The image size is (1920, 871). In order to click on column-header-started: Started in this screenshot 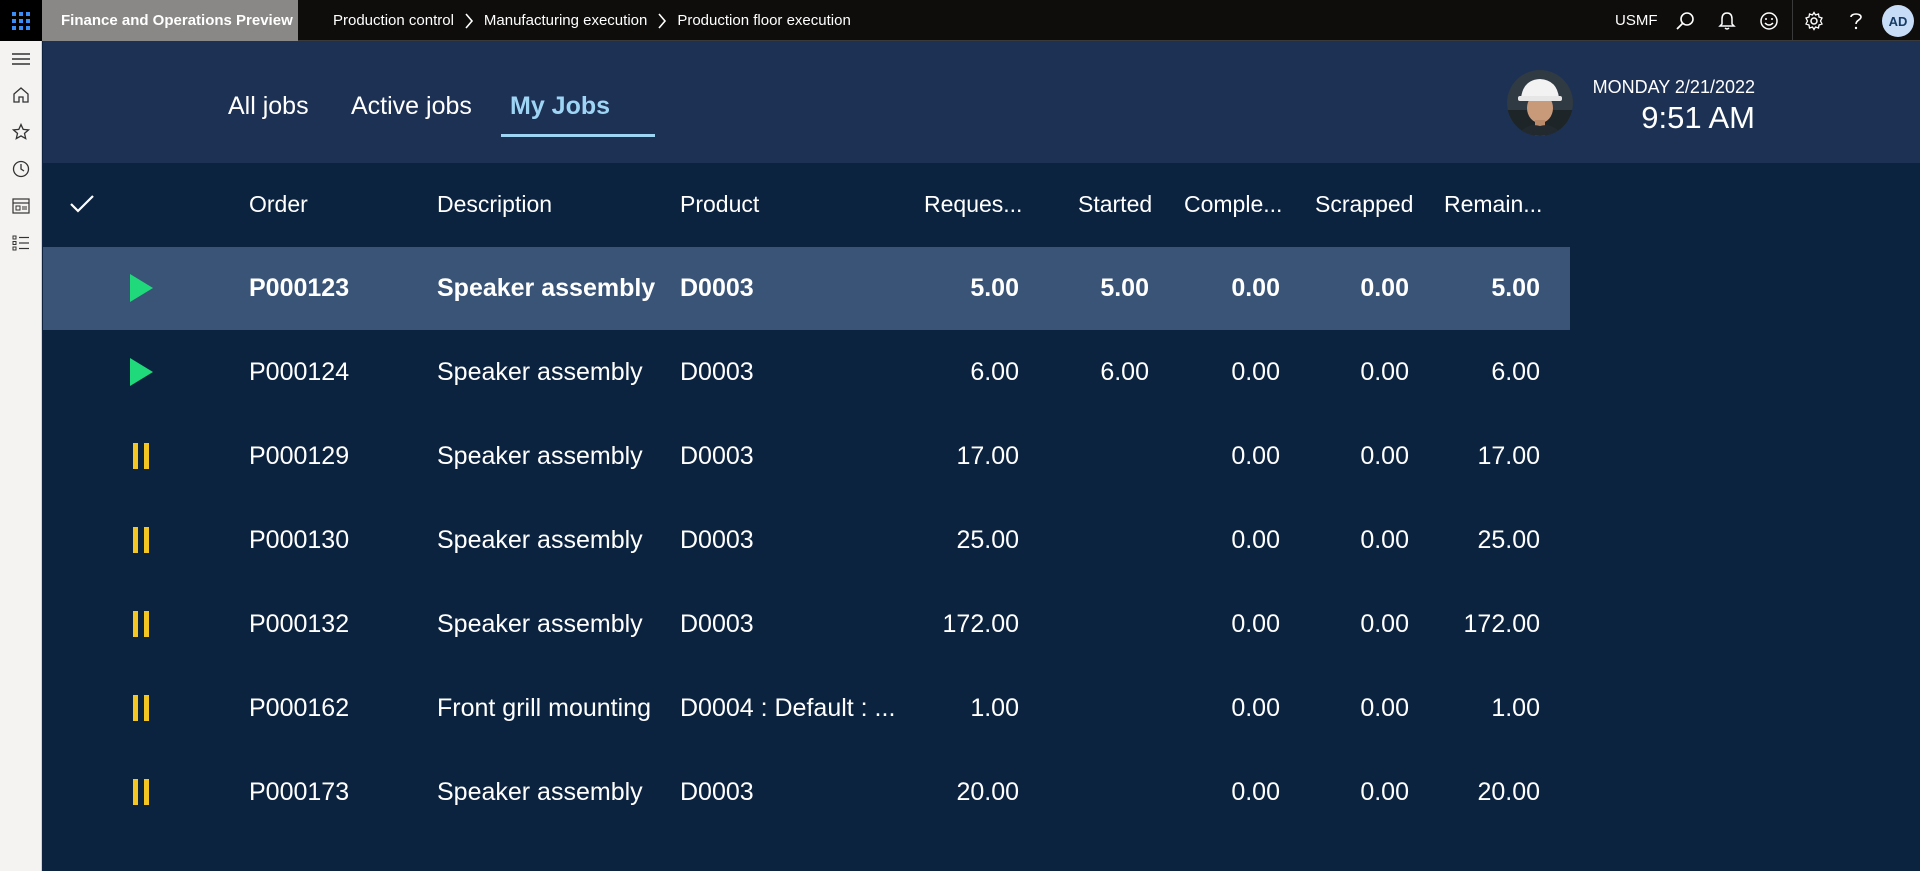, I will do `click(1115, 204)`.